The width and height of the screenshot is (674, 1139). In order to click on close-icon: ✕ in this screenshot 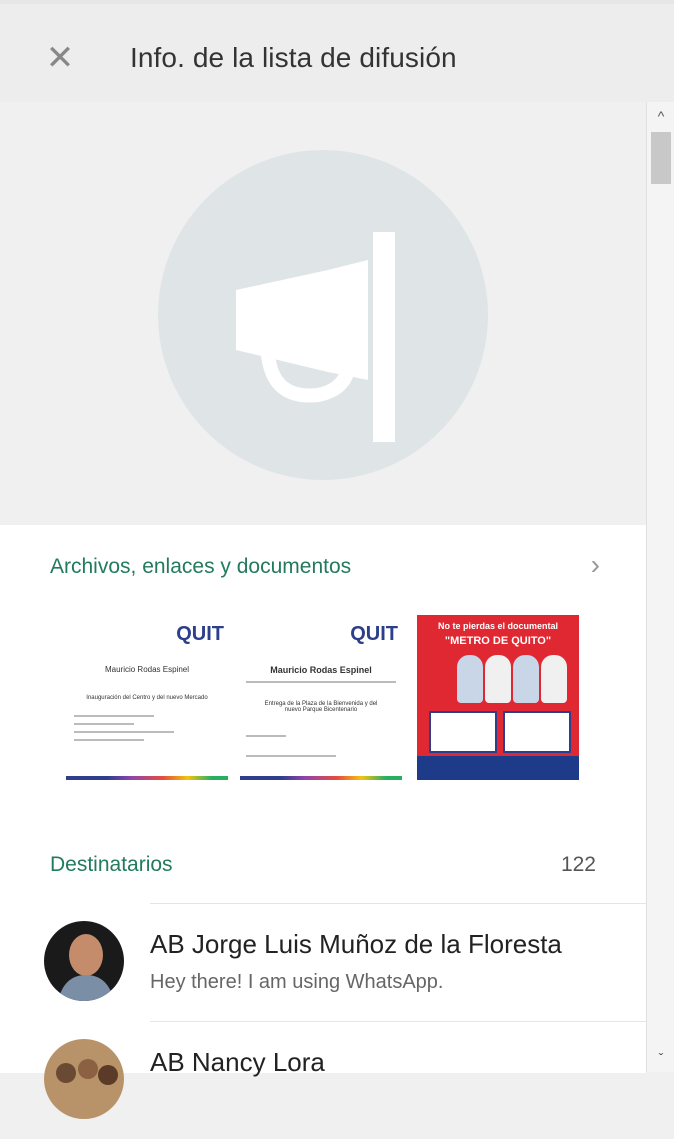, I will do `click(60, 58)`.